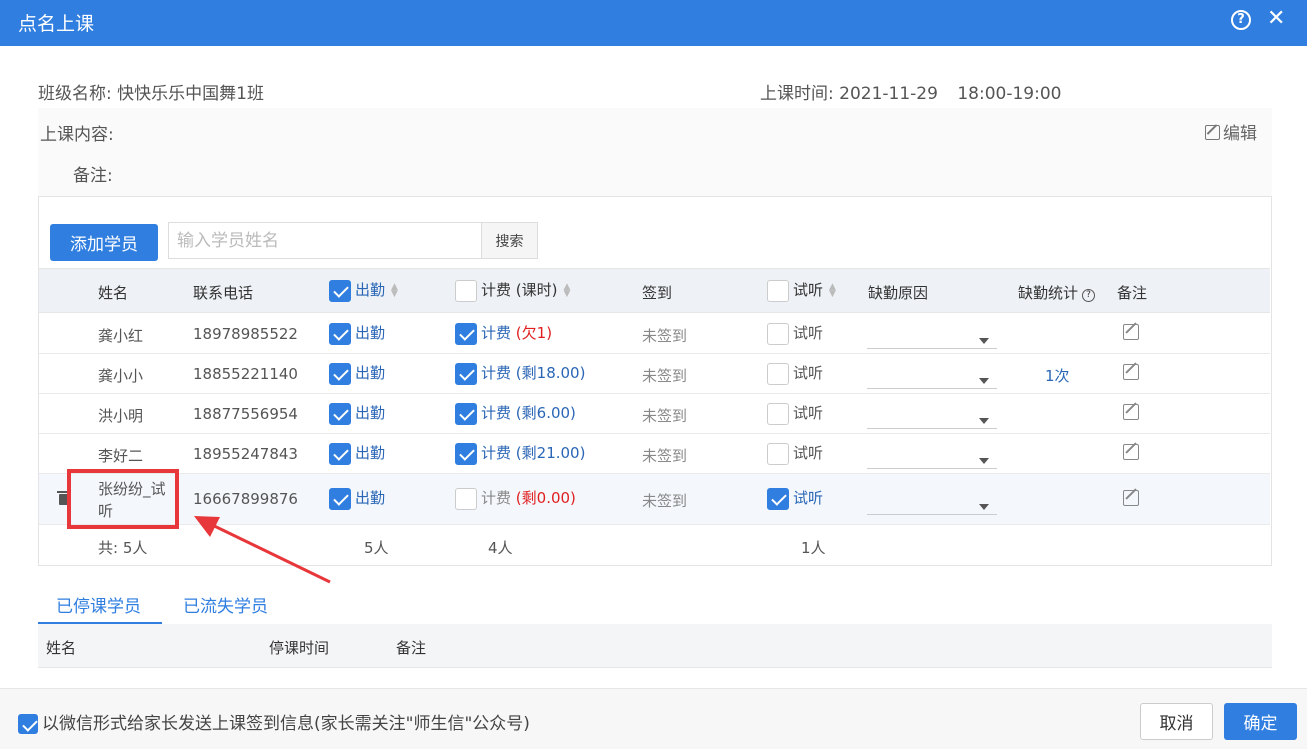  I want to click on col-stop-time: 停课时间, so click(299, 648).